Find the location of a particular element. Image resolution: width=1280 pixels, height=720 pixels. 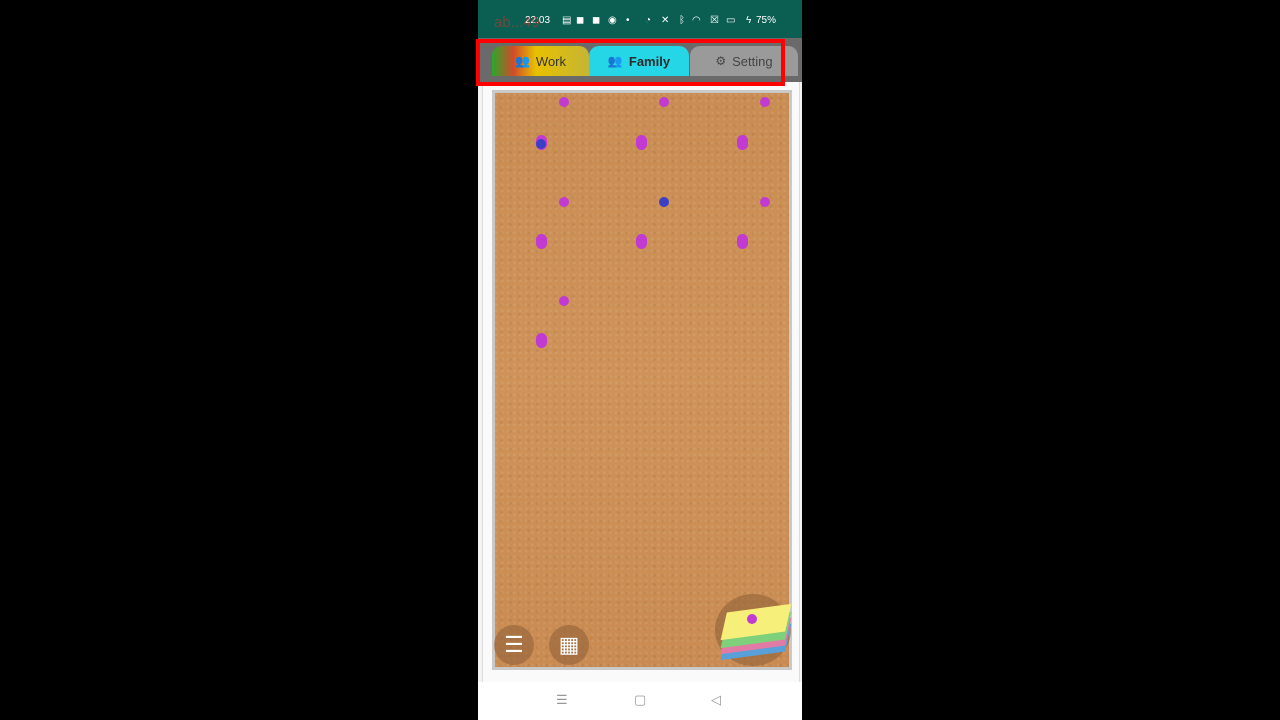

calendar-icon: ▦ is located at coordinates (569, 644).